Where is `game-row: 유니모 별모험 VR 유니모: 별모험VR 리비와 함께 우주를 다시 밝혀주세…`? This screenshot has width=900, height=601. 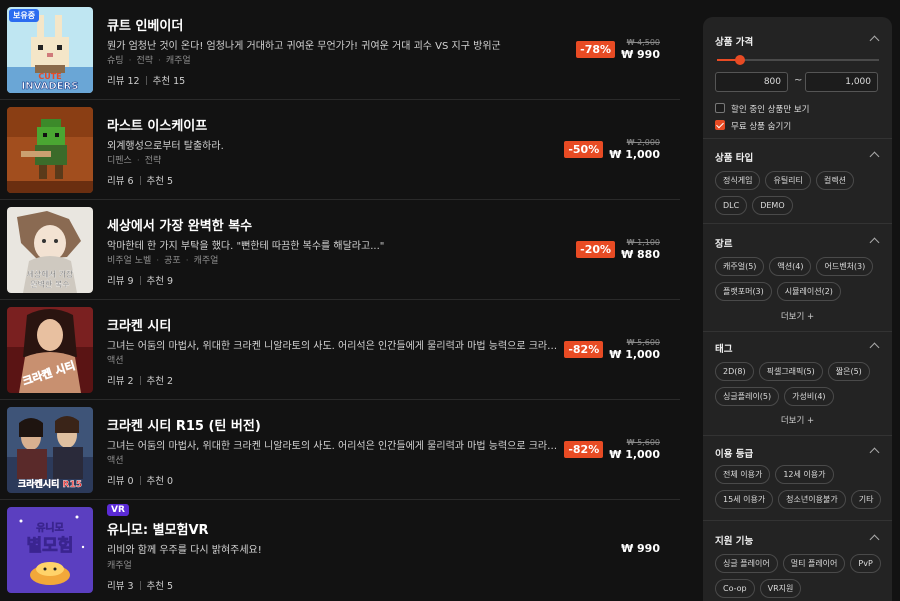
game-row: 유니모 별모험 VR 유니모: 별모험VR 리비와 함께 우주를 다시 밝혀주세… is located at coordinates (340, 550).